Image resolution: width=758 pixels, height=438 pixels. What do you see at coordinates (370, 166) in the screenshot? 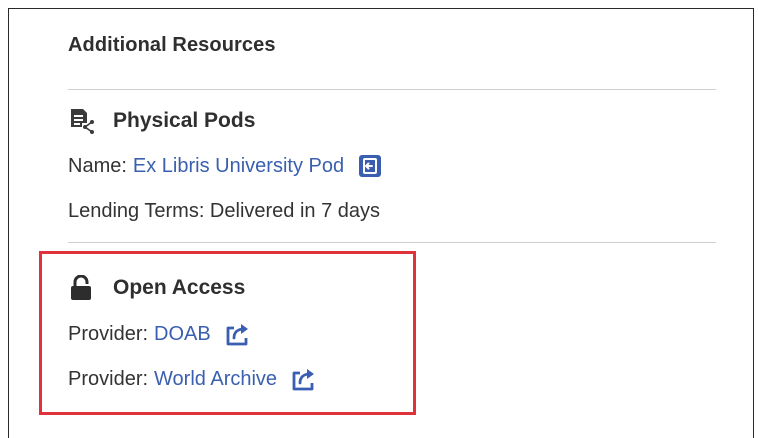
I see `login-arrow-icon` at bounding box center [370, 166].